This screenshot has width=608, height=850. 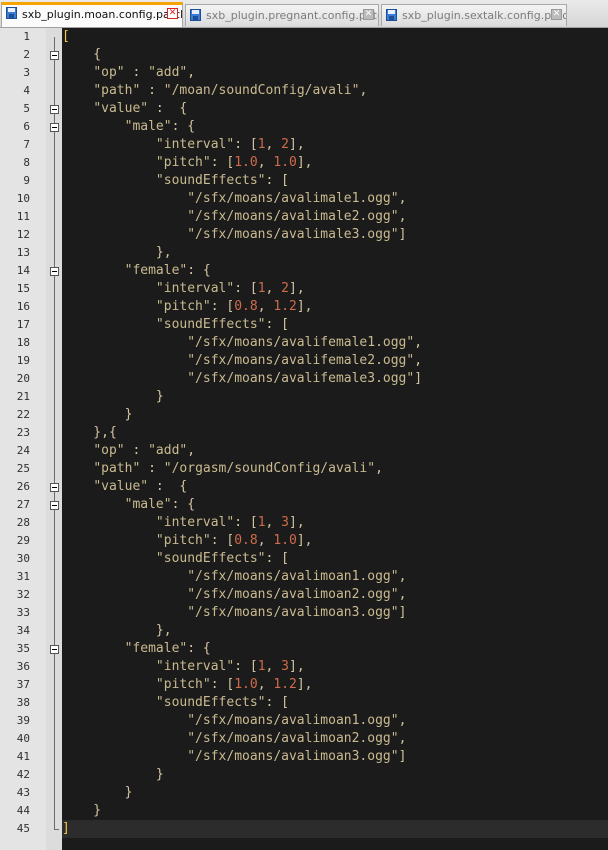 What do you see at coordinates (26, 72) in the screenshot?
I see `line-number: 3` at bounding box center [26, 72].